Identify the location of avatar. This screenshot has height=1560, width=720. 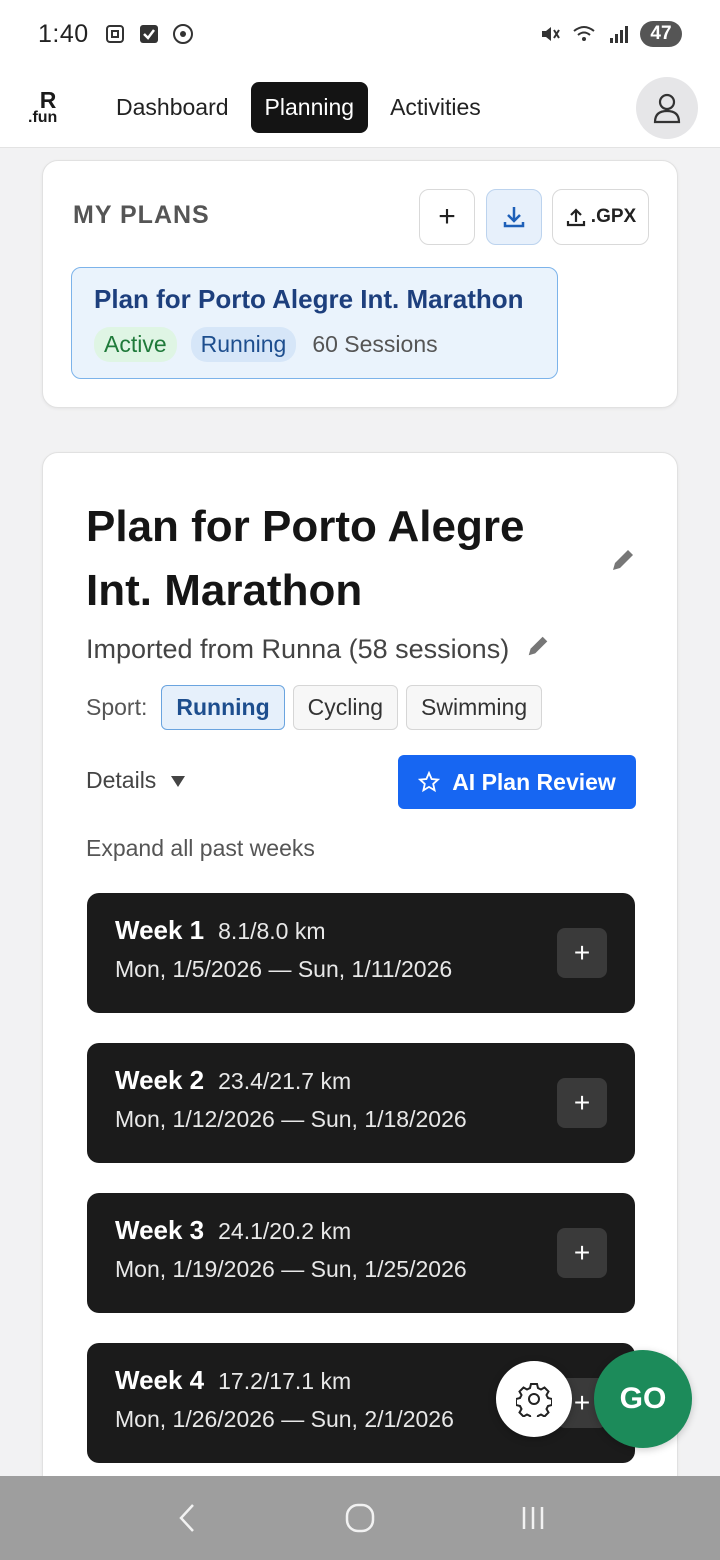
(667, 107).